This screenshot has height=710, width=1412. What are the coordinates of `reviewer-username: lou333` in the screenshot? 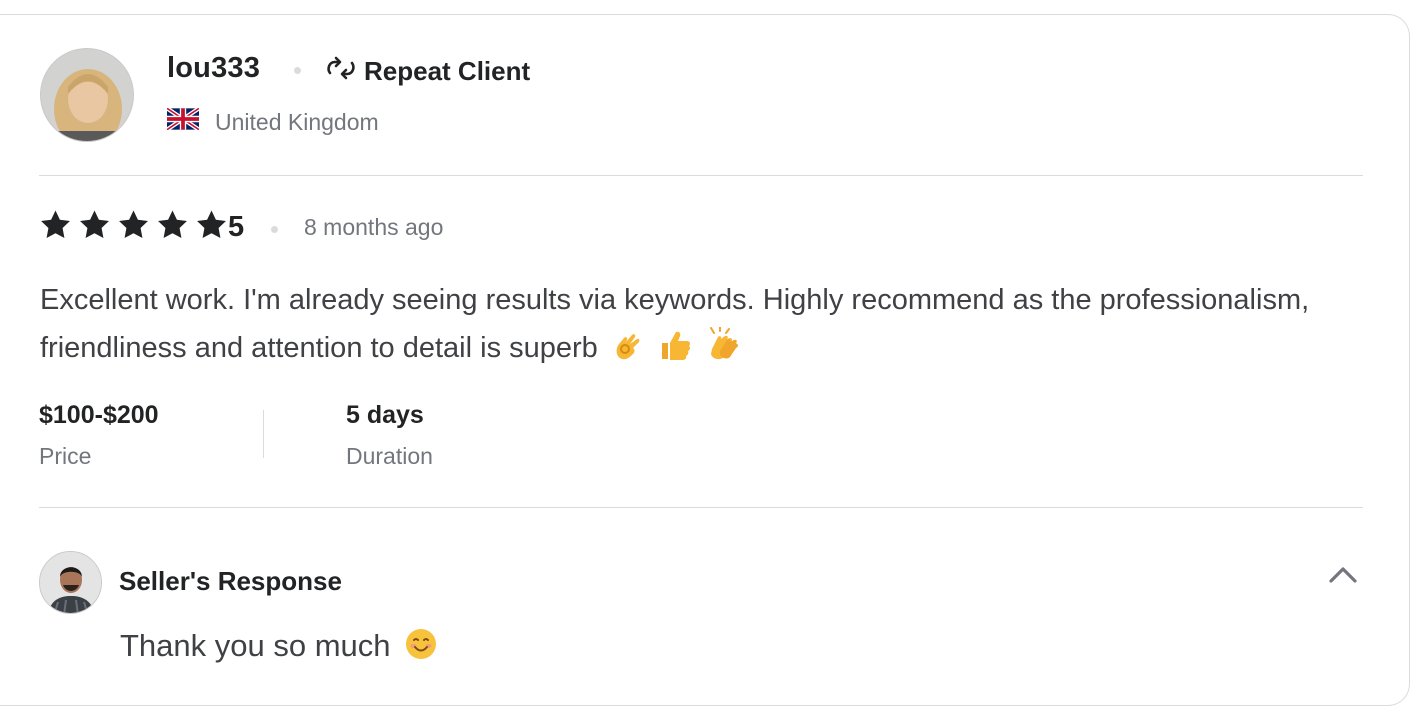 It's located at (213, 68).